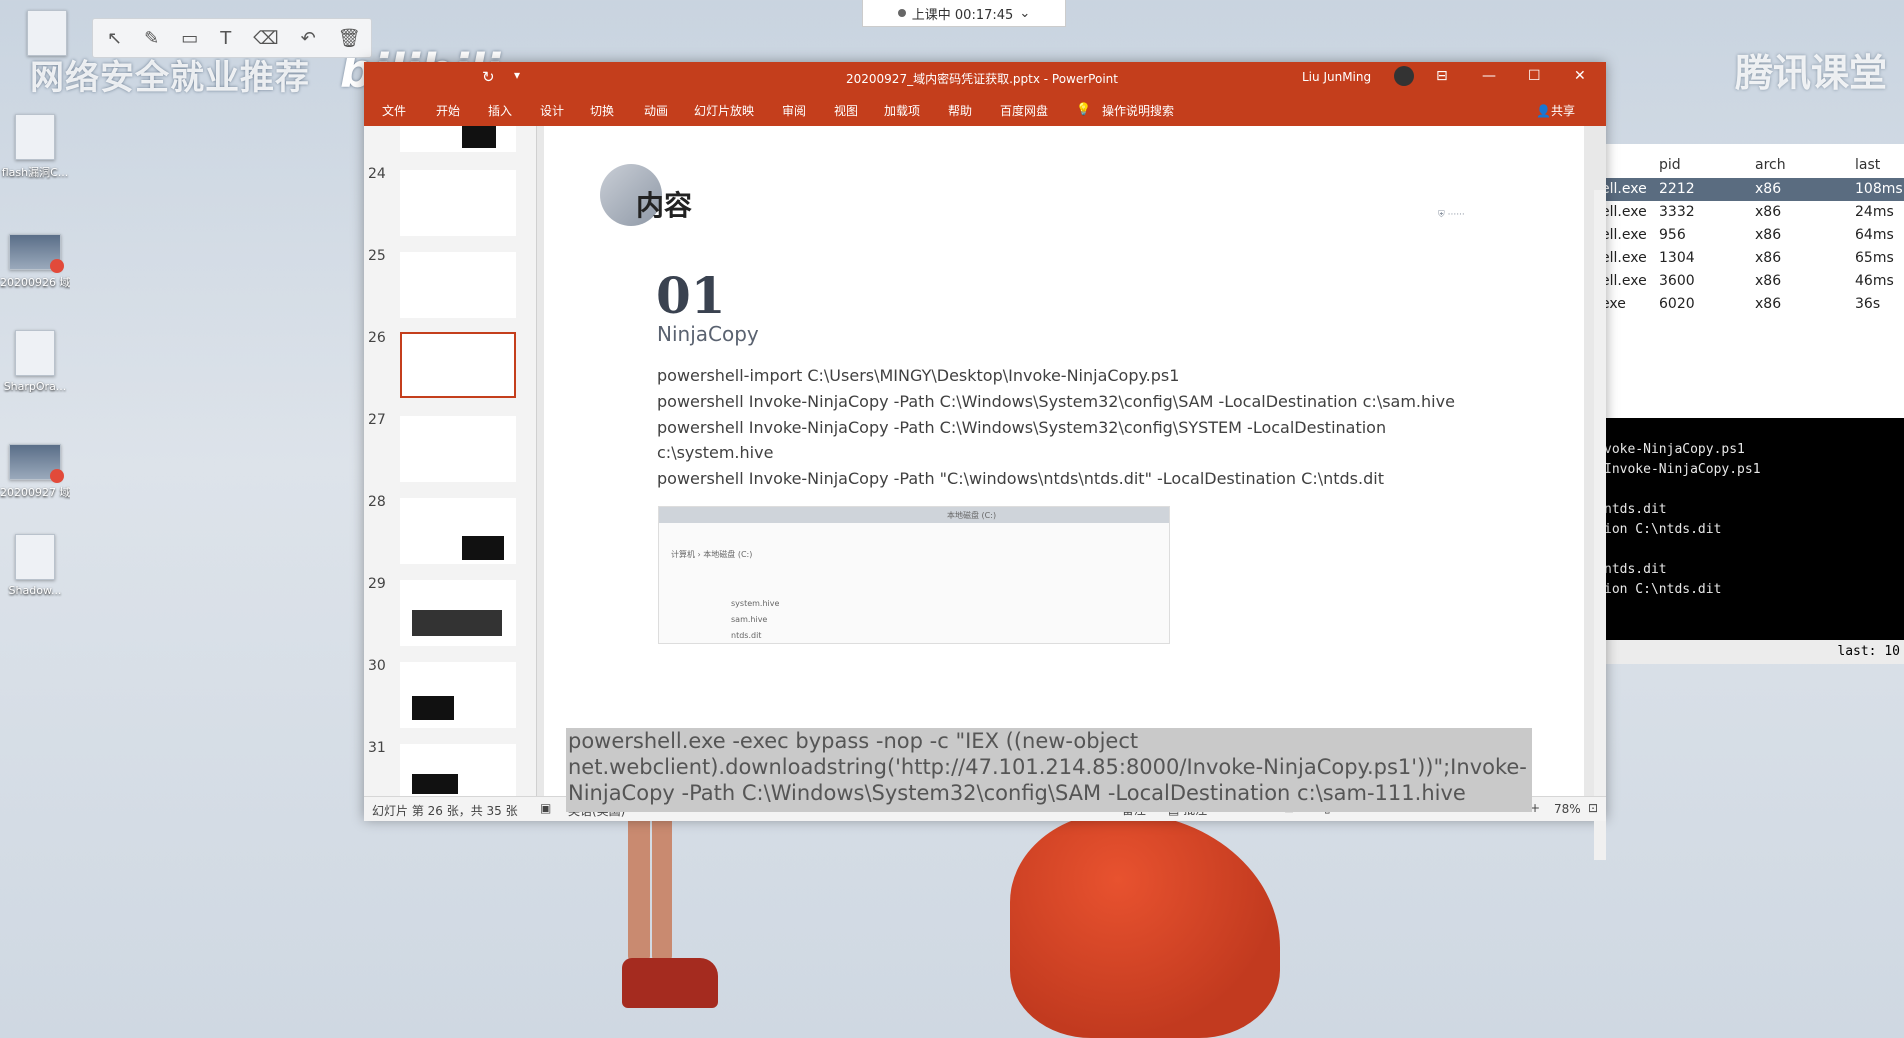 The width and height of the screenshot is (1904, 1038). What do you see at coordinates (724, 110) in the screenshot?
I see `tab-slideshow: 幻灯片放映` at bounding box center [724, 110].